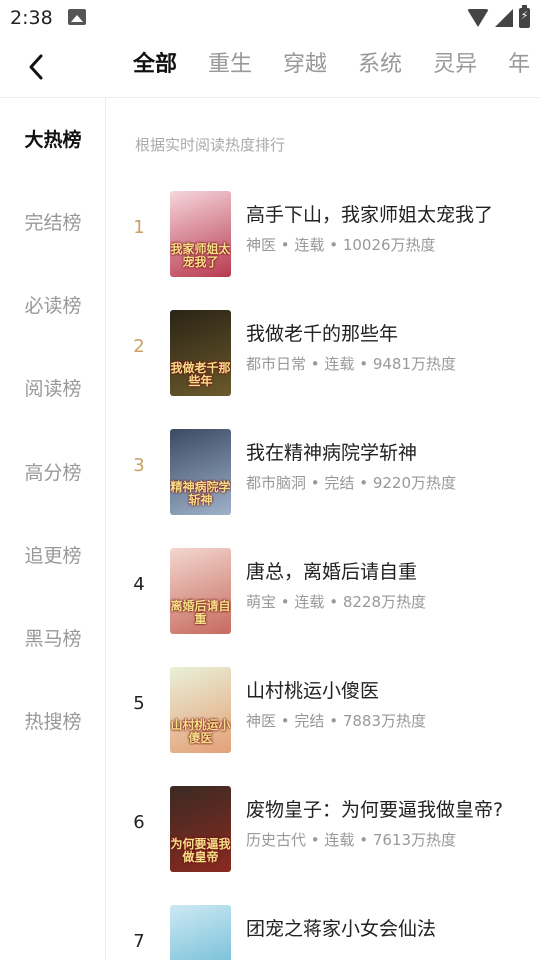 The height and width of the screenshot is (960, 540). What do you see at coordinates (414, 483) in the screenshot?
I see `book-heat: 9220万热度` at bounding box center [414, 483].